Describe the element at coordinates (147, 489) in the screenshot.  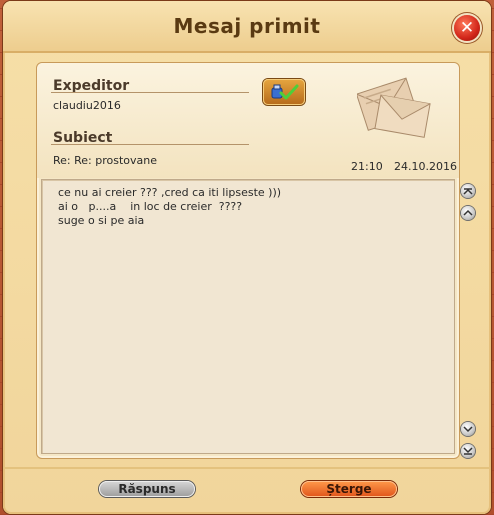
I see `reply-button: Răspuns` at that location.